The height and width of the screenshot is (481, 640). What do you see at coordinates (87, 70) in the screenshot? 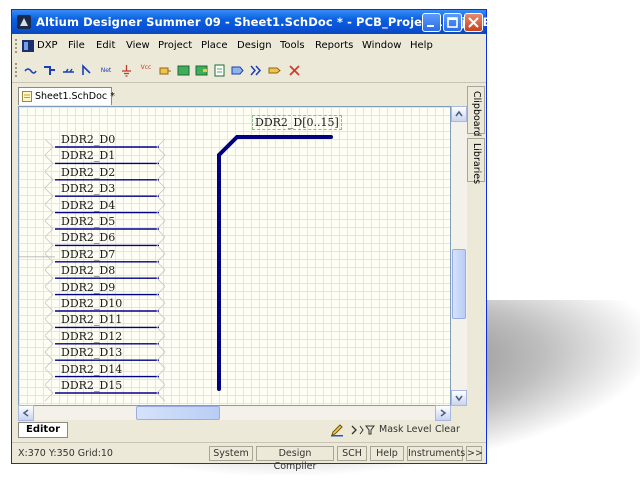
I see `net-label-tool-icon` at bounding box center [87, 70].